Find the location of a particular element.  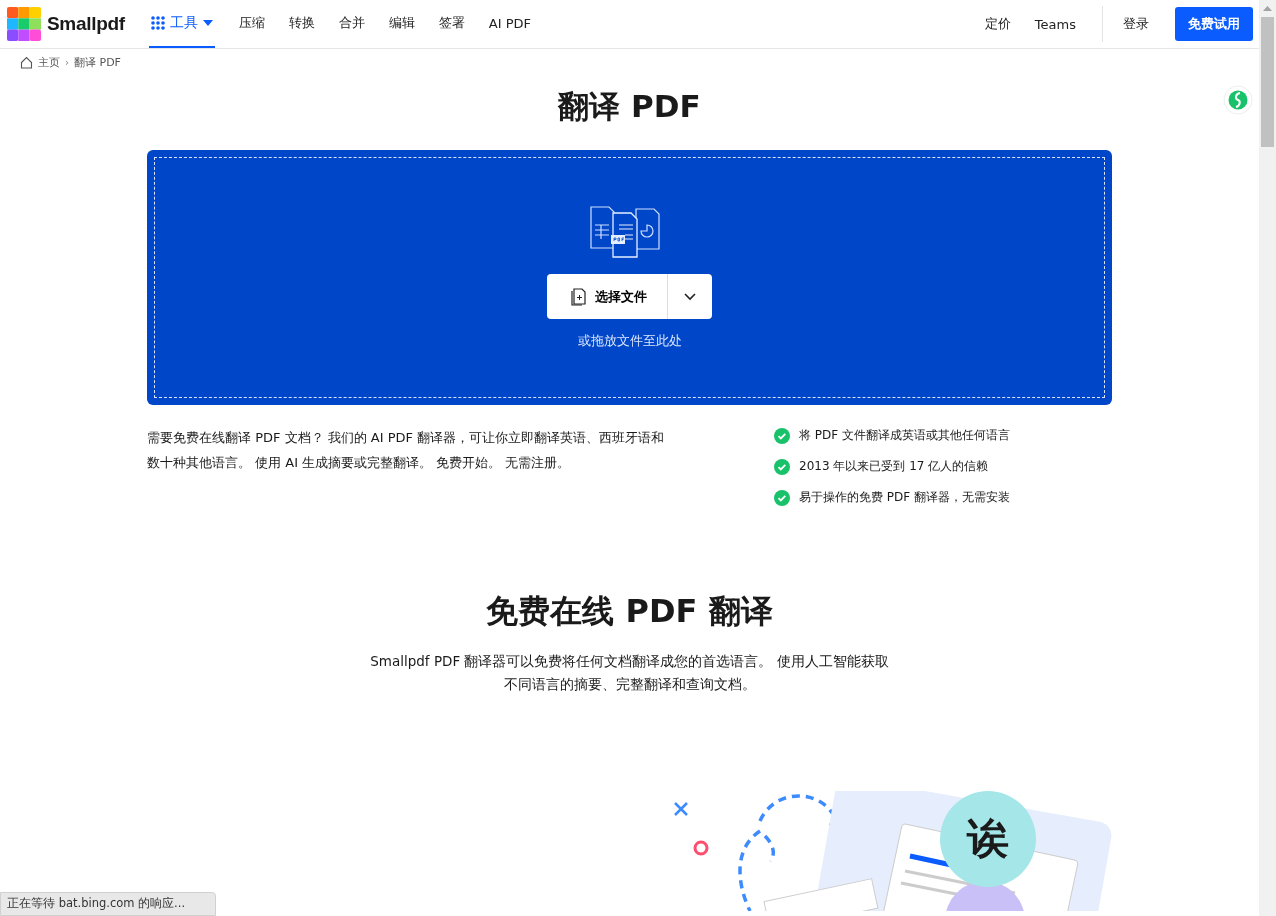

nav-link: 定价 is located at coordinates (997, 24).